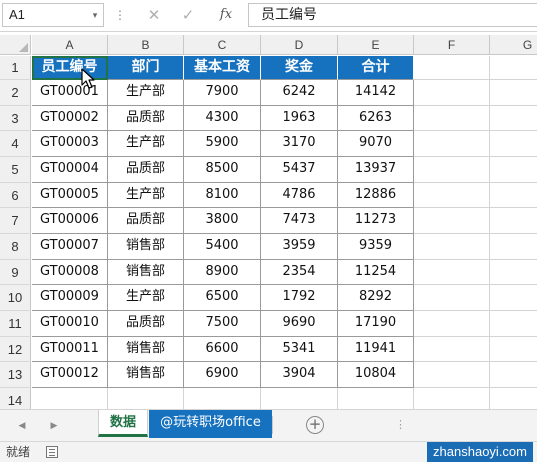 The image size is (537, 462). I want to click on row-header-8: 8, so click(15, 247).